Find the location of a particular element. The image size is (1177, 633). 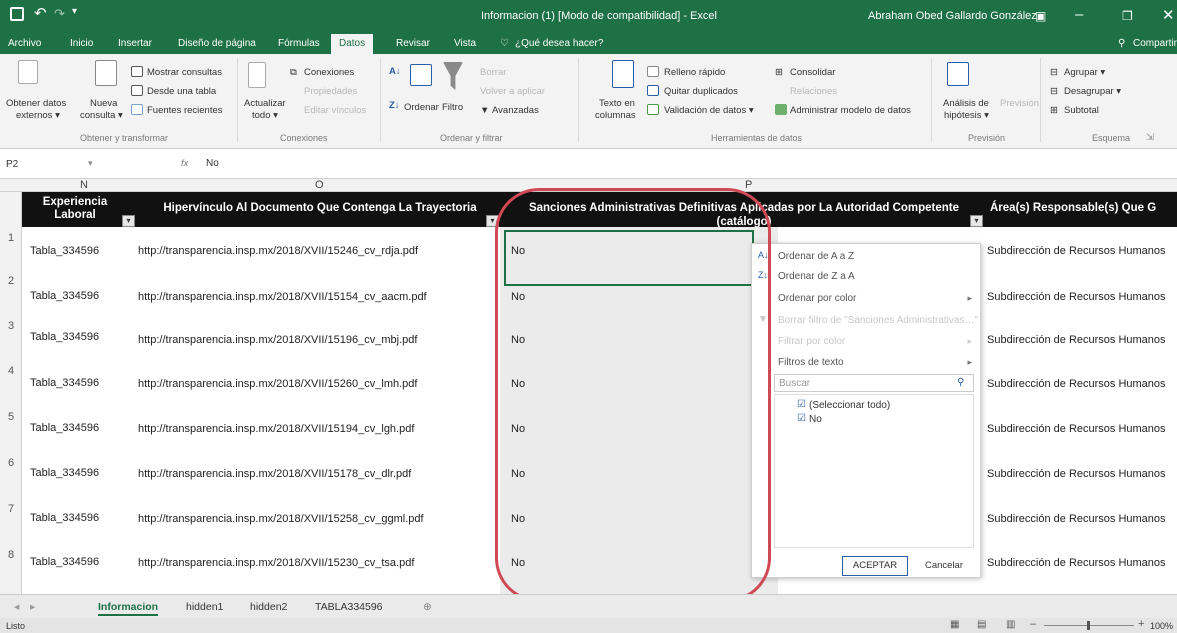

row-header: 7 is located at coordinates (11, 509).